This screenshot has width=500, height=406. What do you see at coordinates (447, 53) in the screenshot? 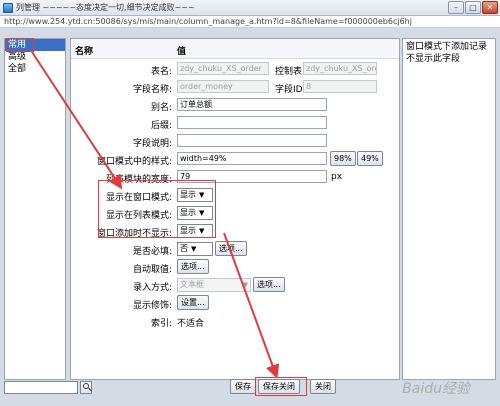
I see `hint-text: 窗口模式下添加记录不显示此字段` at bounding box center [447, 53].